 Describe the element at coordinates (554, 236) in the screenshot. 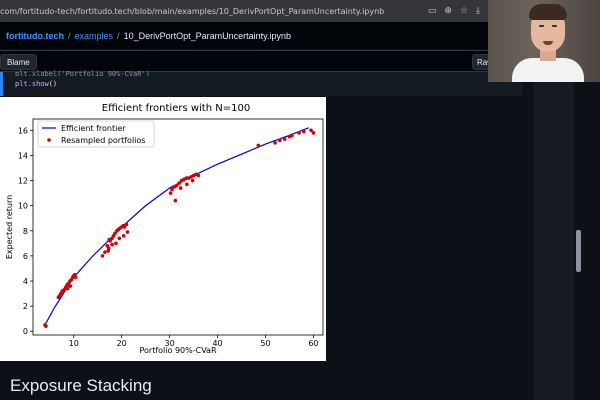

I see `side-panel` at that location.